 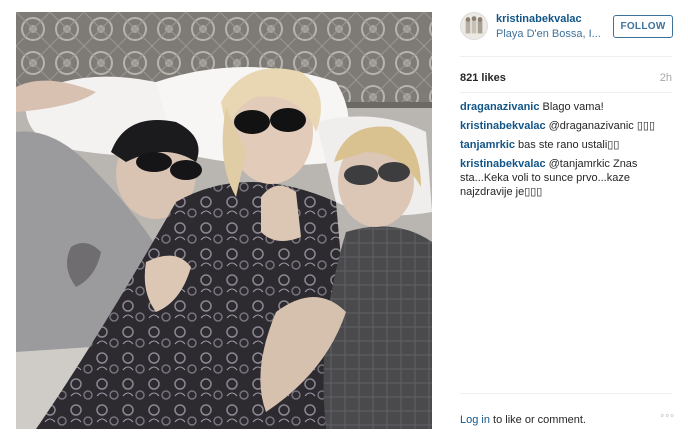 I want to click on avatar, so click(x=474, y=26).